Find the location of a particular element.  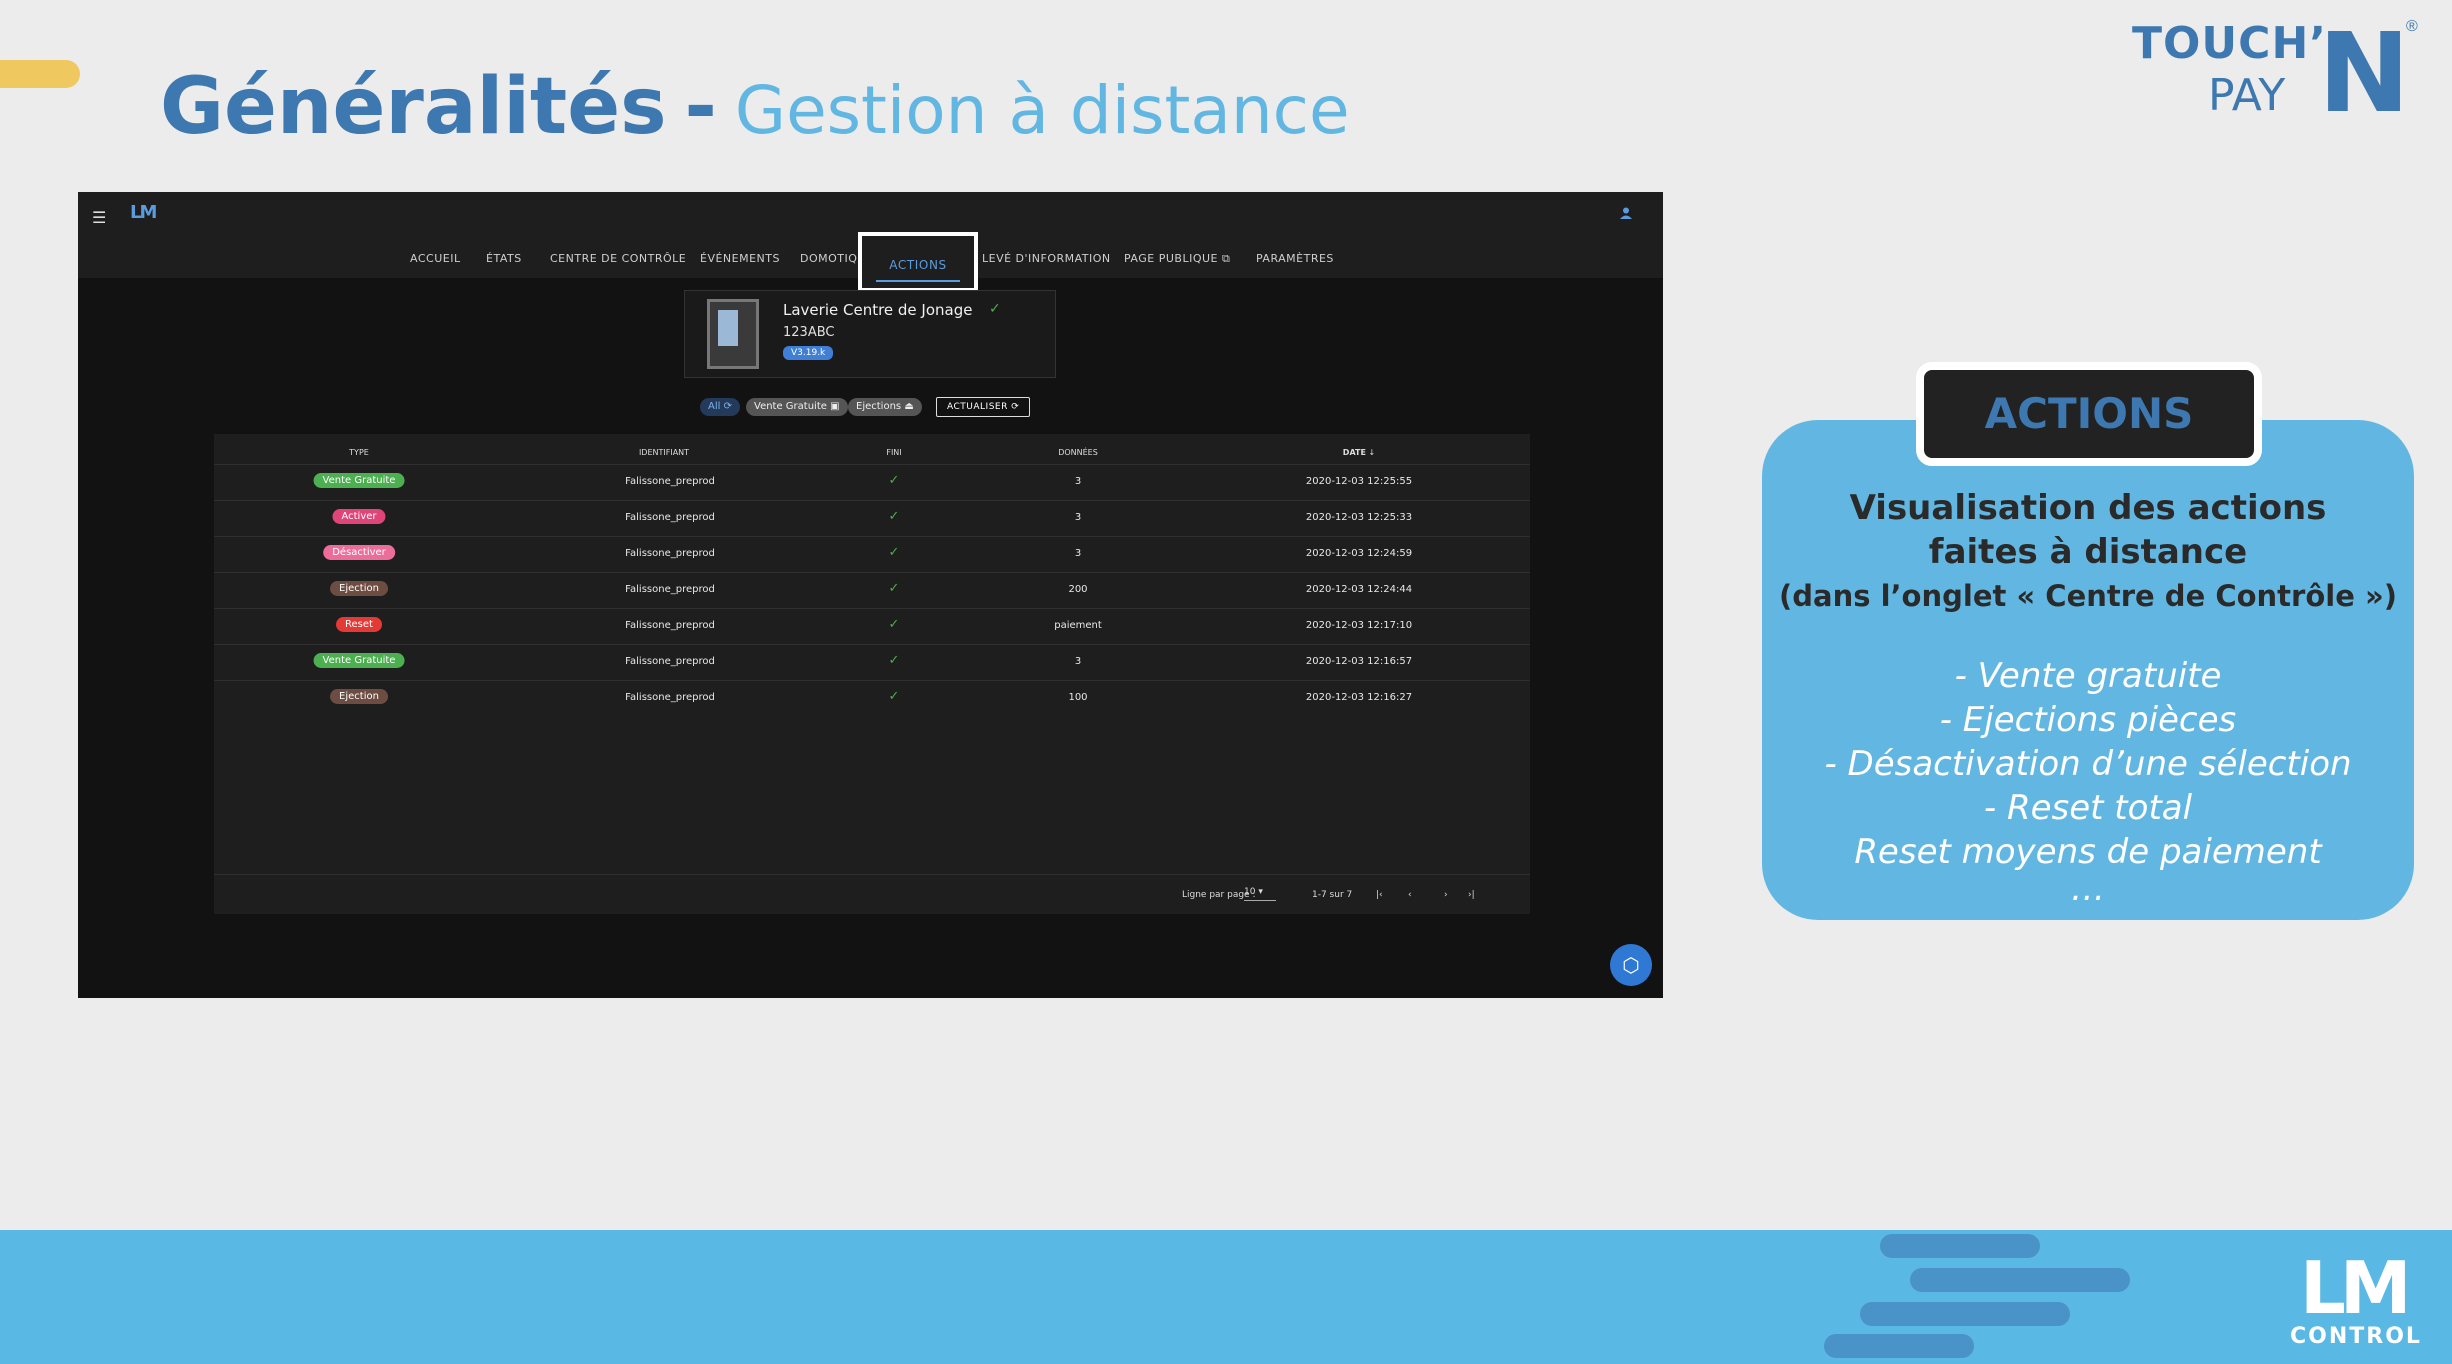

filter-vente-gratuite: Vente Gratuite ▣ is located at coordinates (797, 407).